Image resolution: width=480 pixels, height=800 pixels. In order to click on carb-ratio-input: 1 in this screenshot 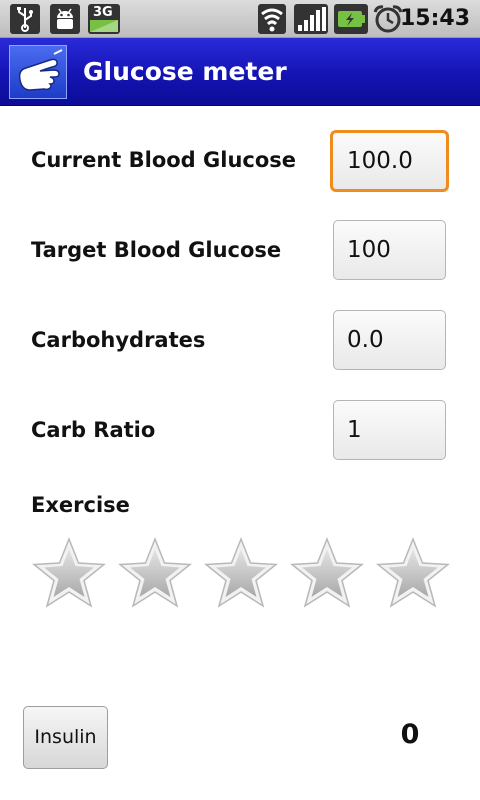, I will do `click(389, 430)`.